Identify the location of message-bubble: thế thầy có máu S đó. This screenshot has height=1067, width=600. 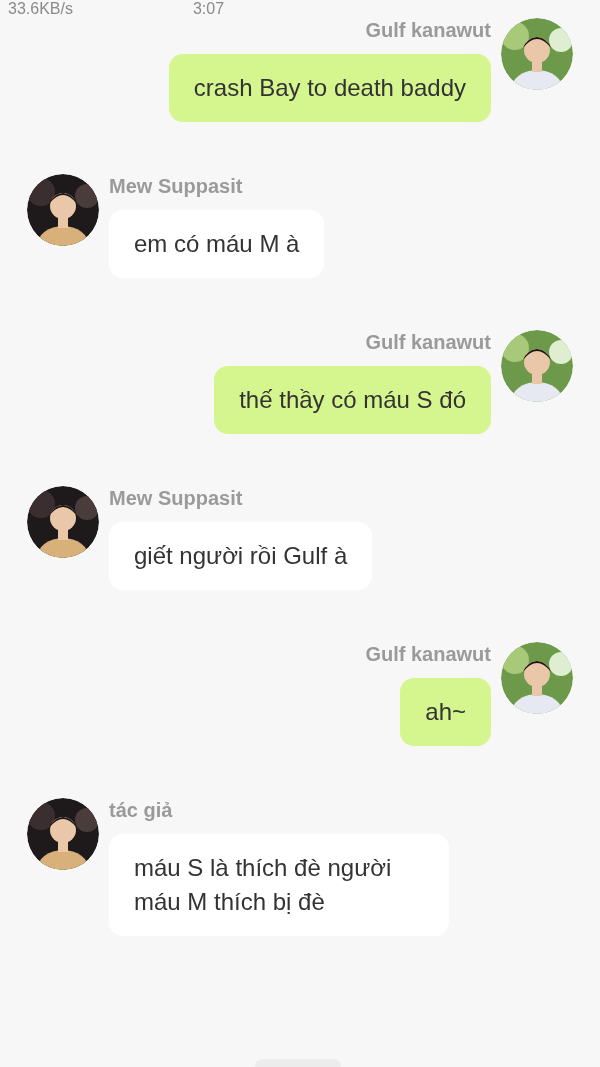
(352, 400).